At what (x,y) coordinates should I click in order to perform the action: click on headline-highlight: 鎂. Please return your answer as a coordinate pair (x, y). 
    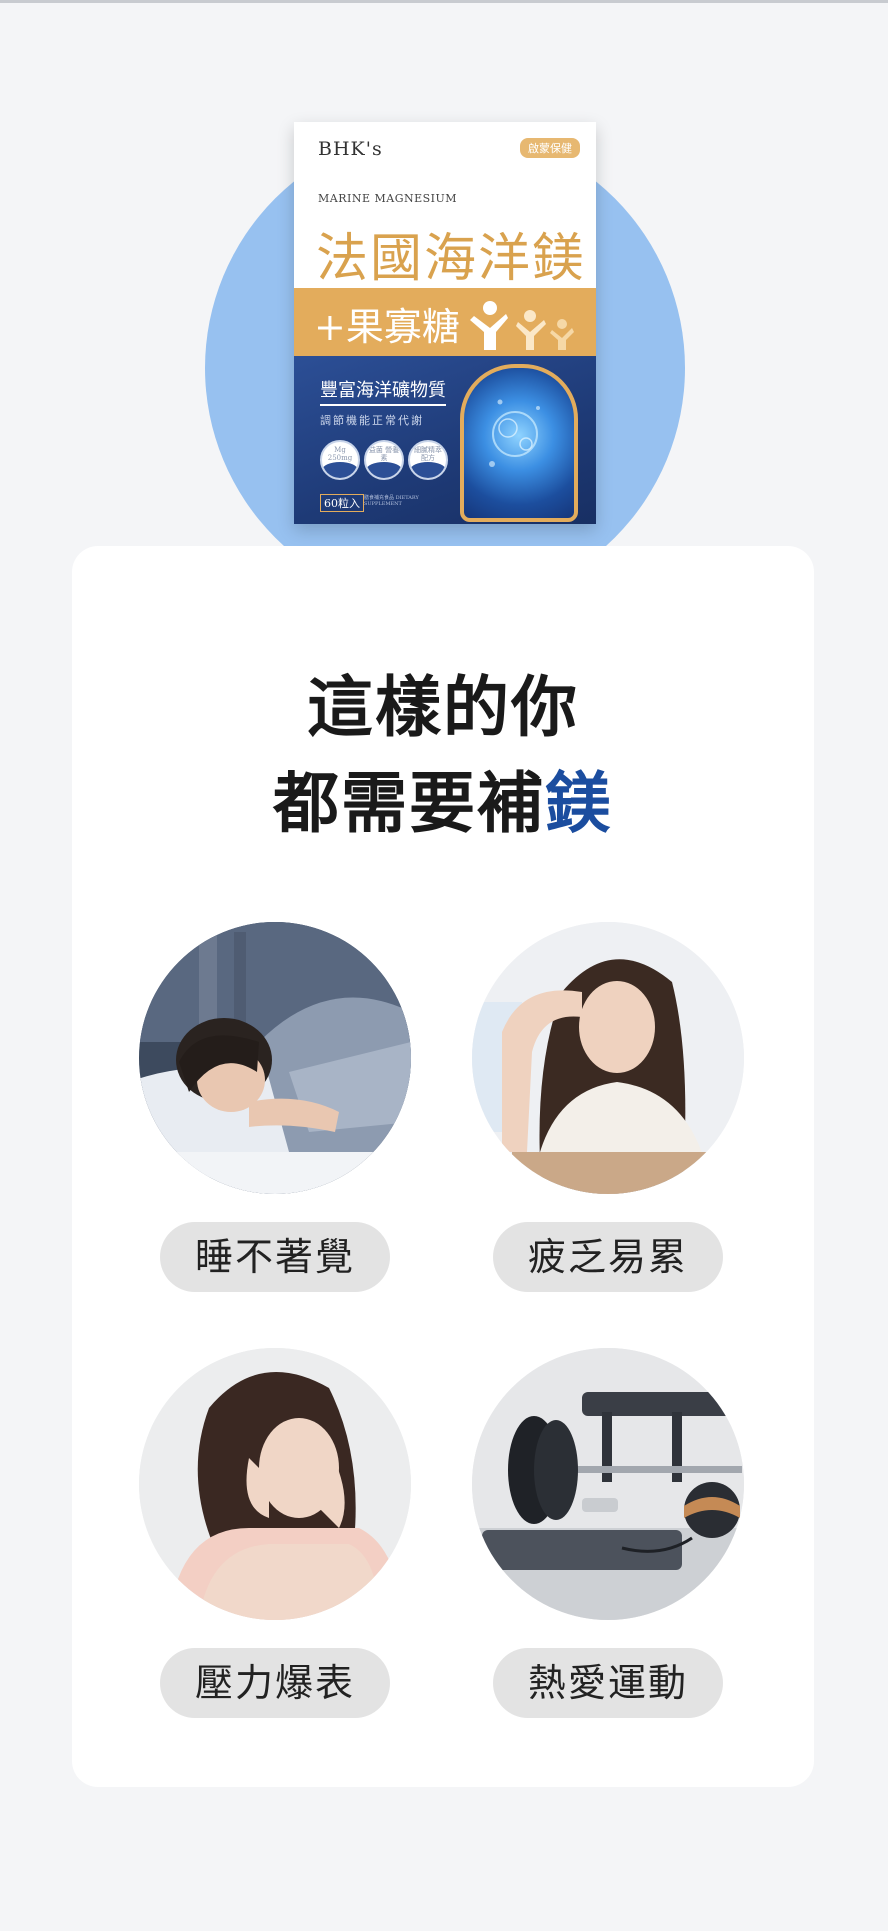
    Looking at the image, I should click on (579, 803).